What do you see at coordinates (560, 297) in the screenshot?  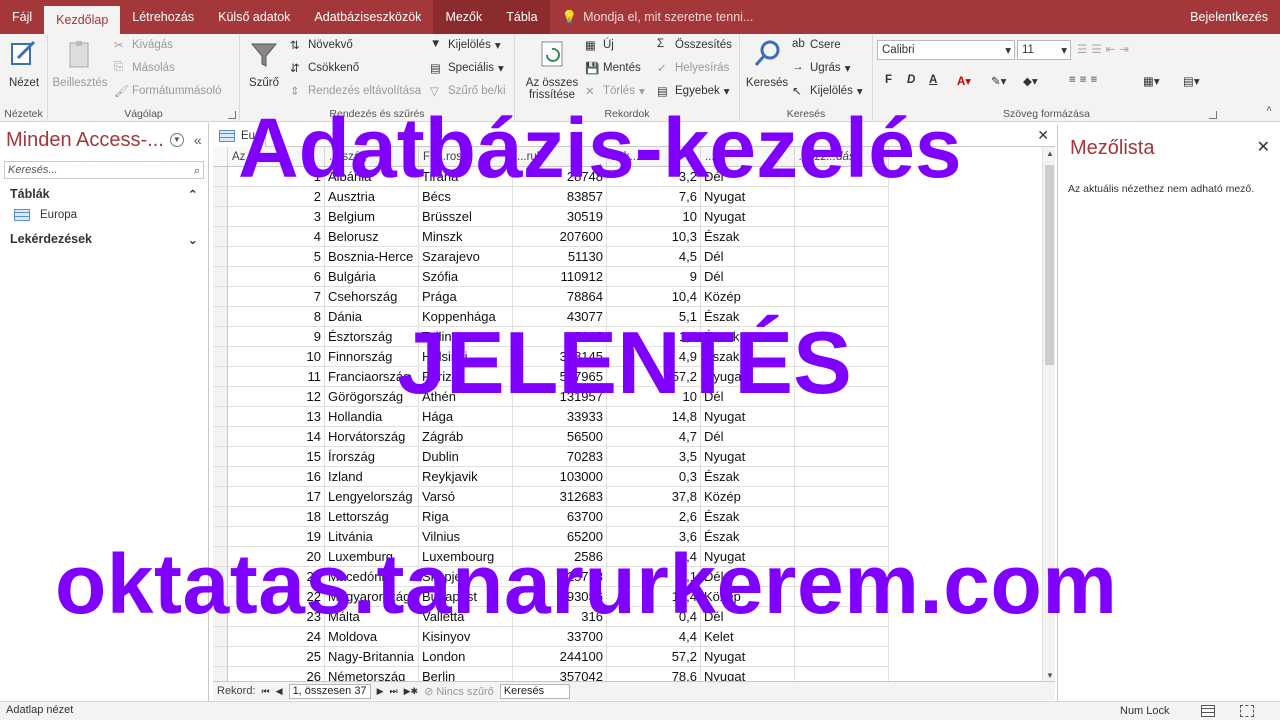 I see `table-cell: 78864` at bounding box center [560, 297].